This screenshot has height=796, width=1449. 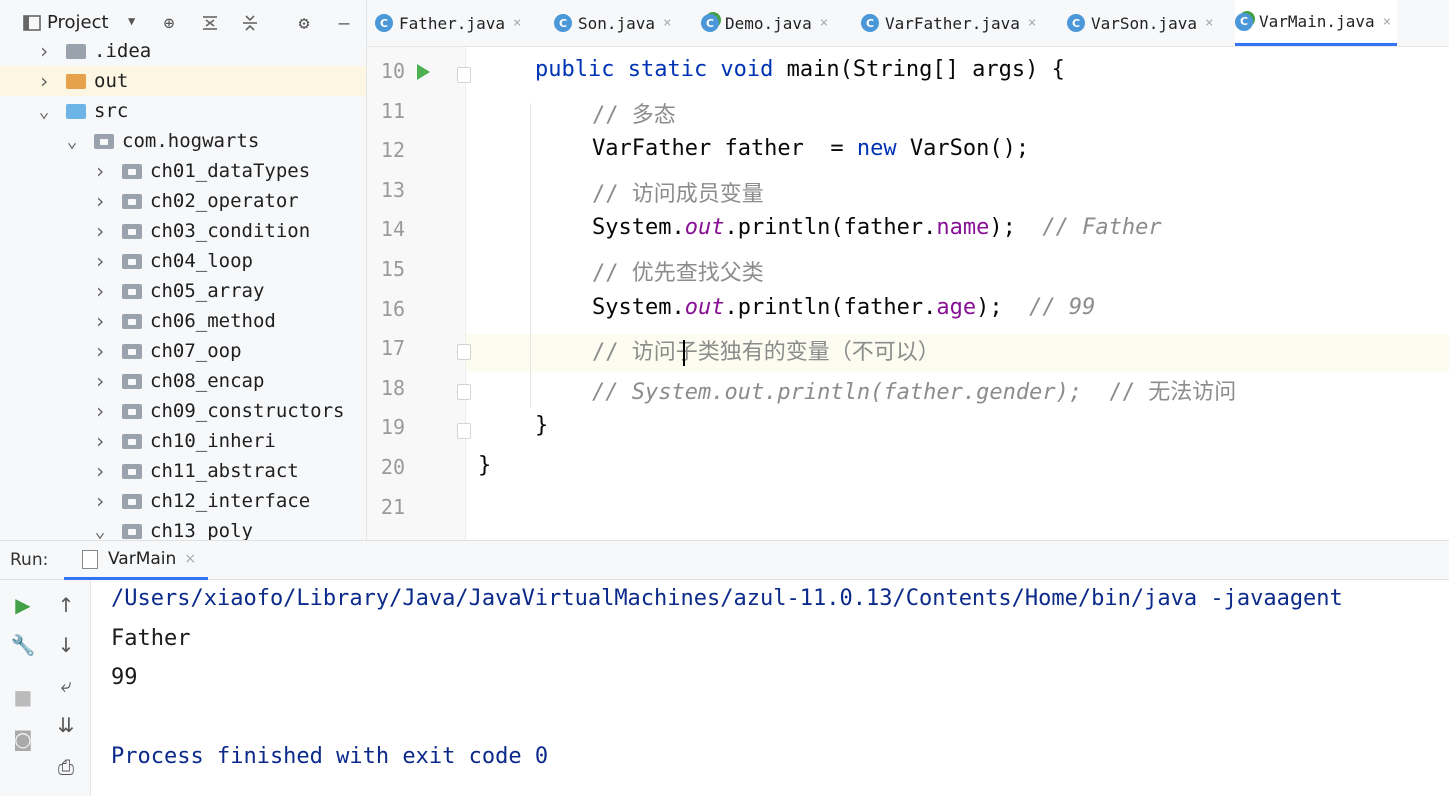 What do you see at coordinates (344, 23) in the screenshot?
I see `hide-icon: —` at bounding box center [344, 23].